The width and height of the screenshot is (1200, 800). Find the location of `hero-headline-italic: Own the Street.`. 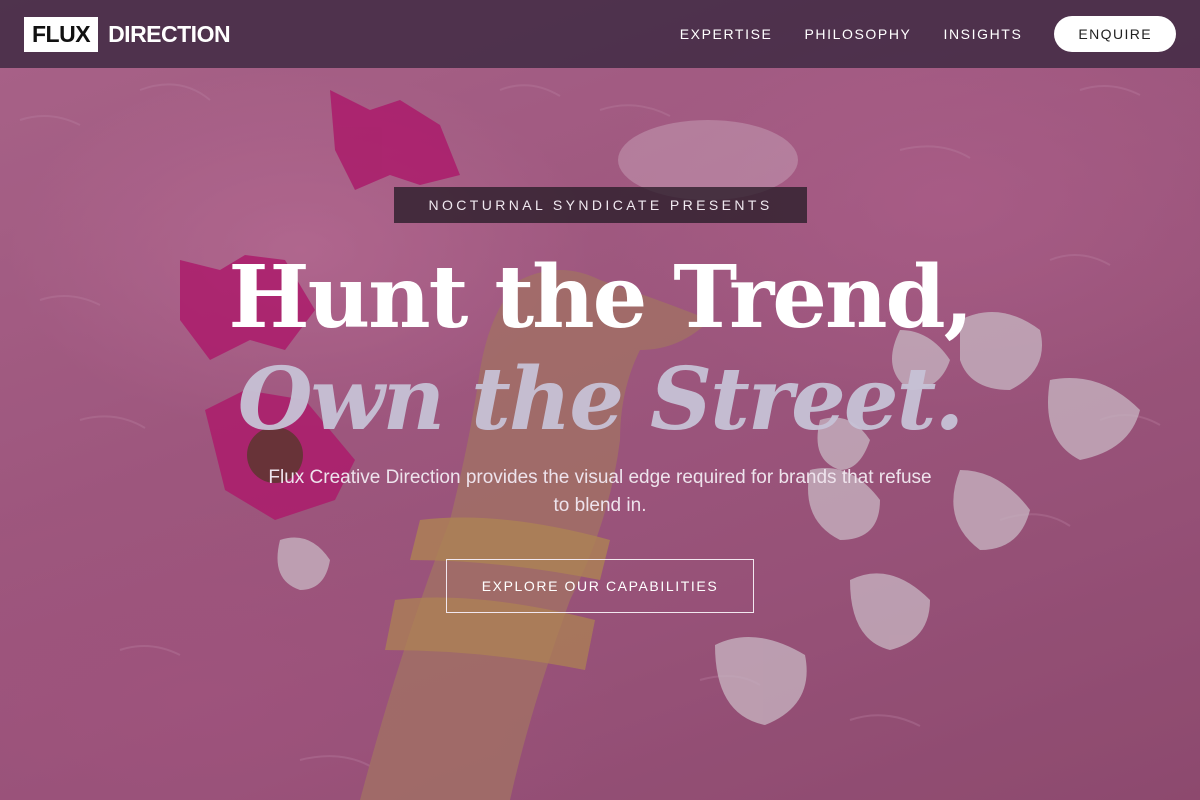

hero-headline-italic: Own the Street. is located at coordinates (601, 399).